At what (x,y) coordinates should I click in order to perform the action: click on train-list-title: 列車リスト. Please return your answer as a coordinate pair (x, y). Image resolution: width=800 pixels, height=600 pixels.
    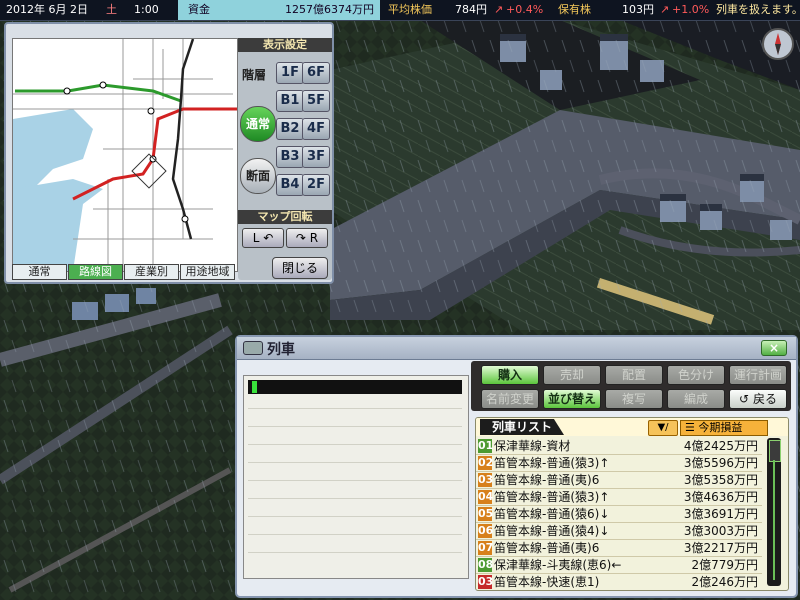
    Looking at the image, I should click on (522, 427).